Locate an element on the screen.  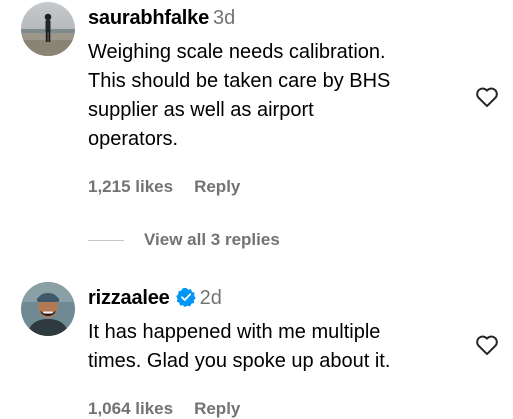
comment-text-line: operators. is located at coordinates (133, 139).